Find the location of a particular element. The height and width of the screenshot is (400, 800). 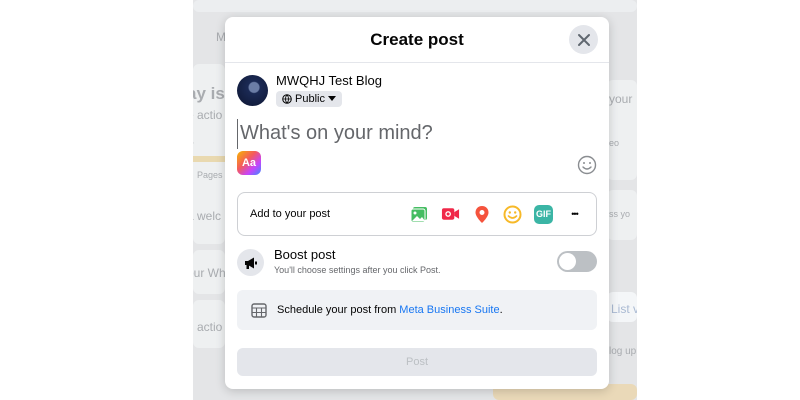

more-icon: ••• is located at coordinates (575, 214).